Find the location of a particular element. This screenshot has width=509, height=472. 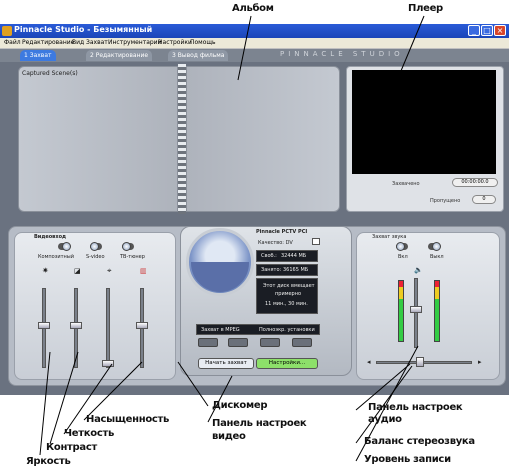

label-album: Альбом is located at coordinates (253, 8).